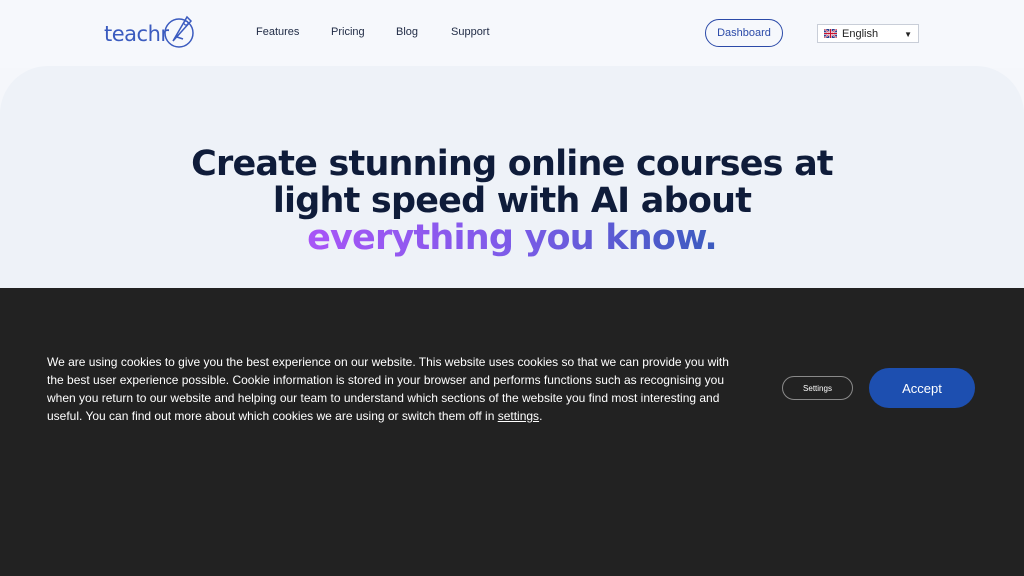 Image resolution: width=1024 pixels, height=576 pixels. I want to click on accept-button: Accept, so click(922, 388).